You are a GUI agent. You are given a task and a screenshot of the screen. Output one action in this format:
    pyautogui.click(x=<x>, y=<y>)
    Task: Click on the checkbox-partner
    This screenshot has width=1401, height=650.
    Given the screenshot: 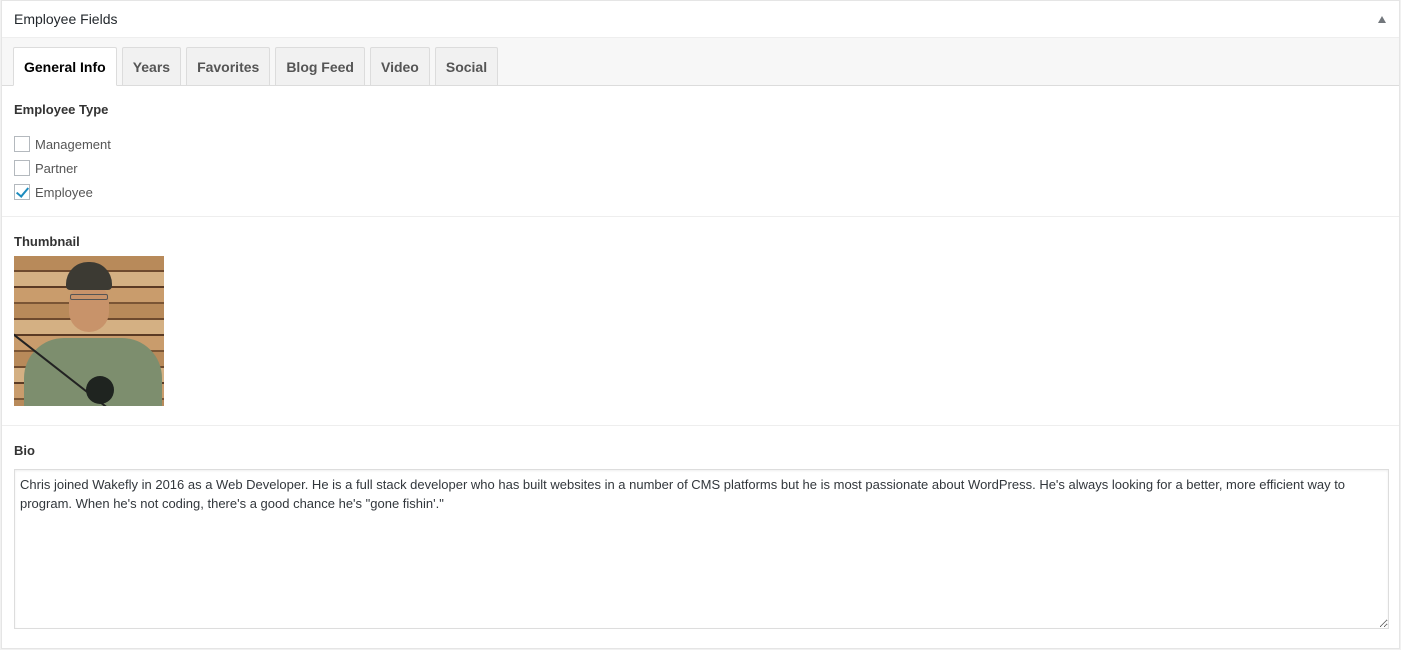 What is the action you would take?
    pyautogui.click(x=22, y=168)
    